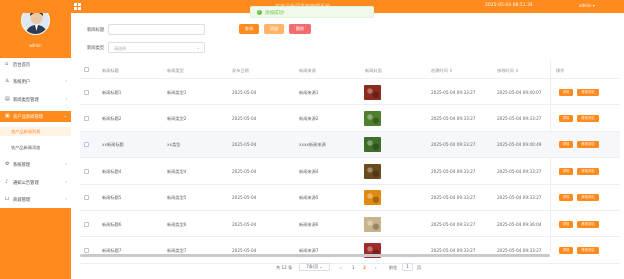  Describe the element at coordinates (7, 99) in the screenshot. I see `doc-icon: ▤` at that location.